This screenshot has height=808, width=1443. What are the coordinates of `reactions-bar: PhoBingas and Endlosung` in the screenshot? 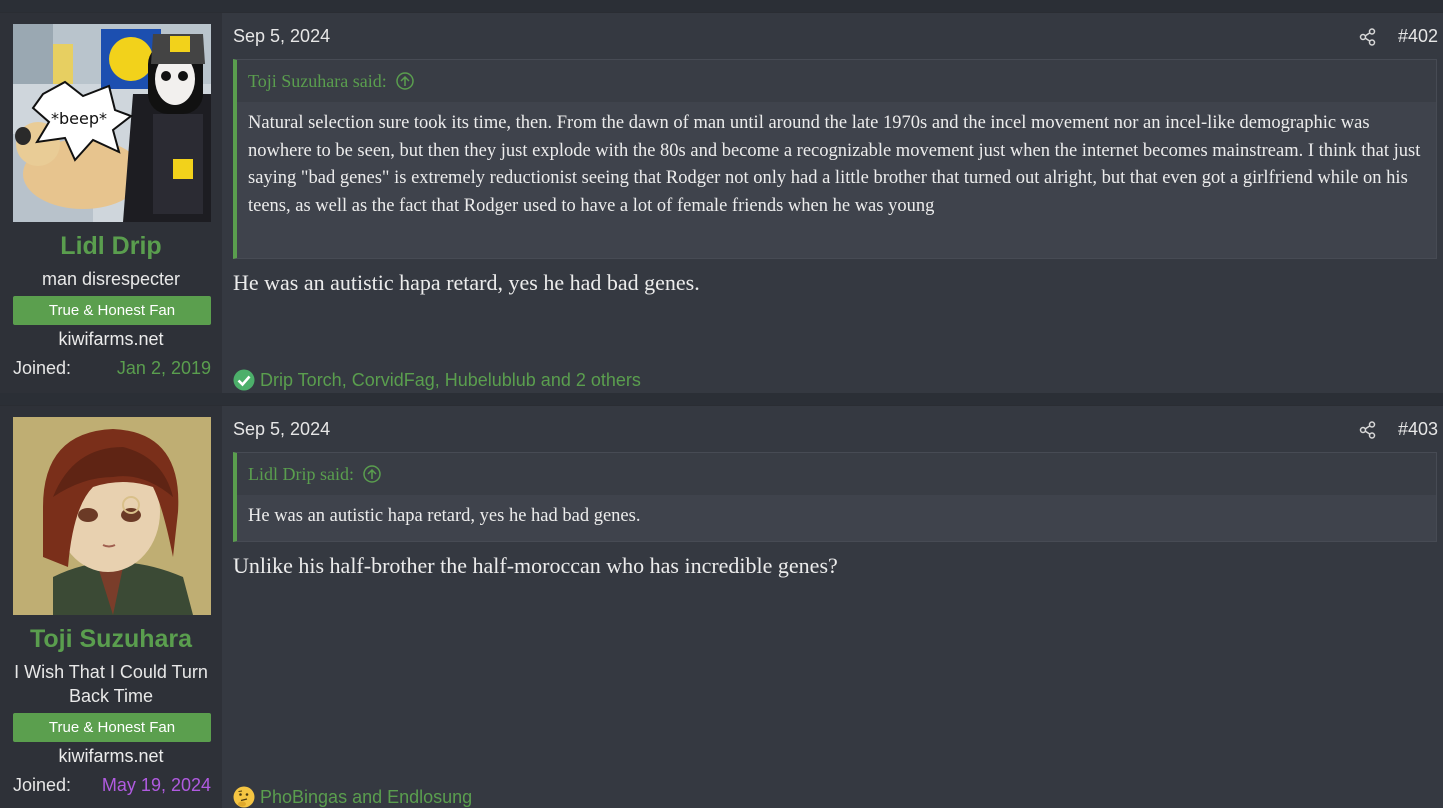 It's located at (352, 797).